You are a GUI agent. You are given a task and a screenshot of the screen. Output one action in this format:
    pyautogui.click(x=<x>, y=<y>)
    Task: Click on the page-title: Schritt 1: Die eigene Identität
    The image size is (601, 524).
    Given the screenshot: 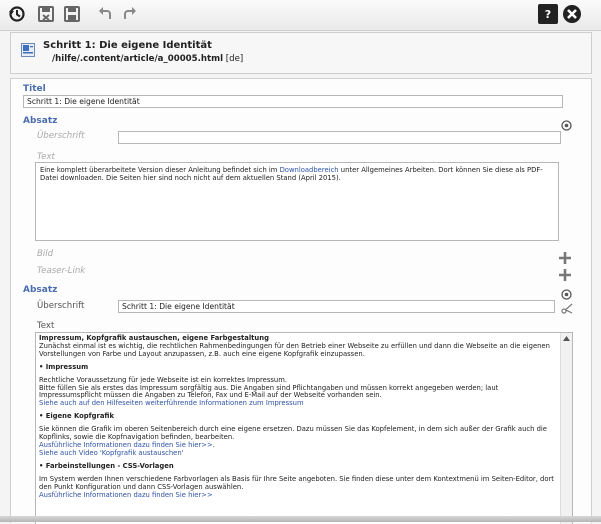 What is the action you would take?
    pyautogui.click(x=127, y=45)
    